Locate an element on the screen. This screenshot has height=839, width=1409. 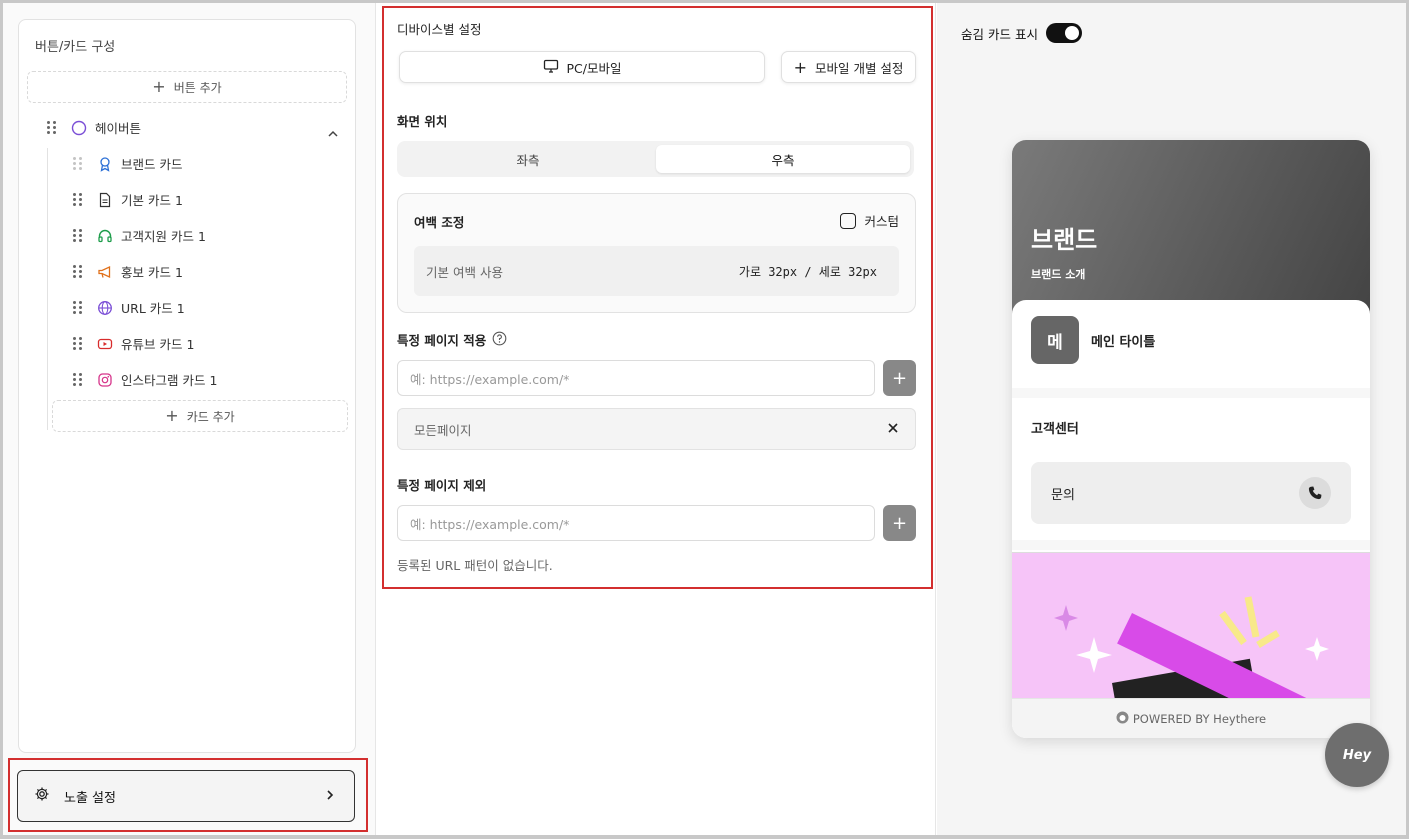
promo-banner-image is located at coordinates (1191, 625).